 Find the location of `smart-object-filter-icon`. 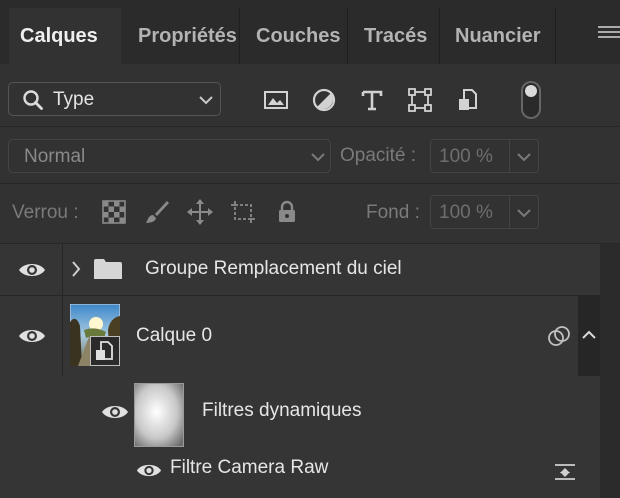

smart-object-filter-icon is located at coordinates (468, 100).